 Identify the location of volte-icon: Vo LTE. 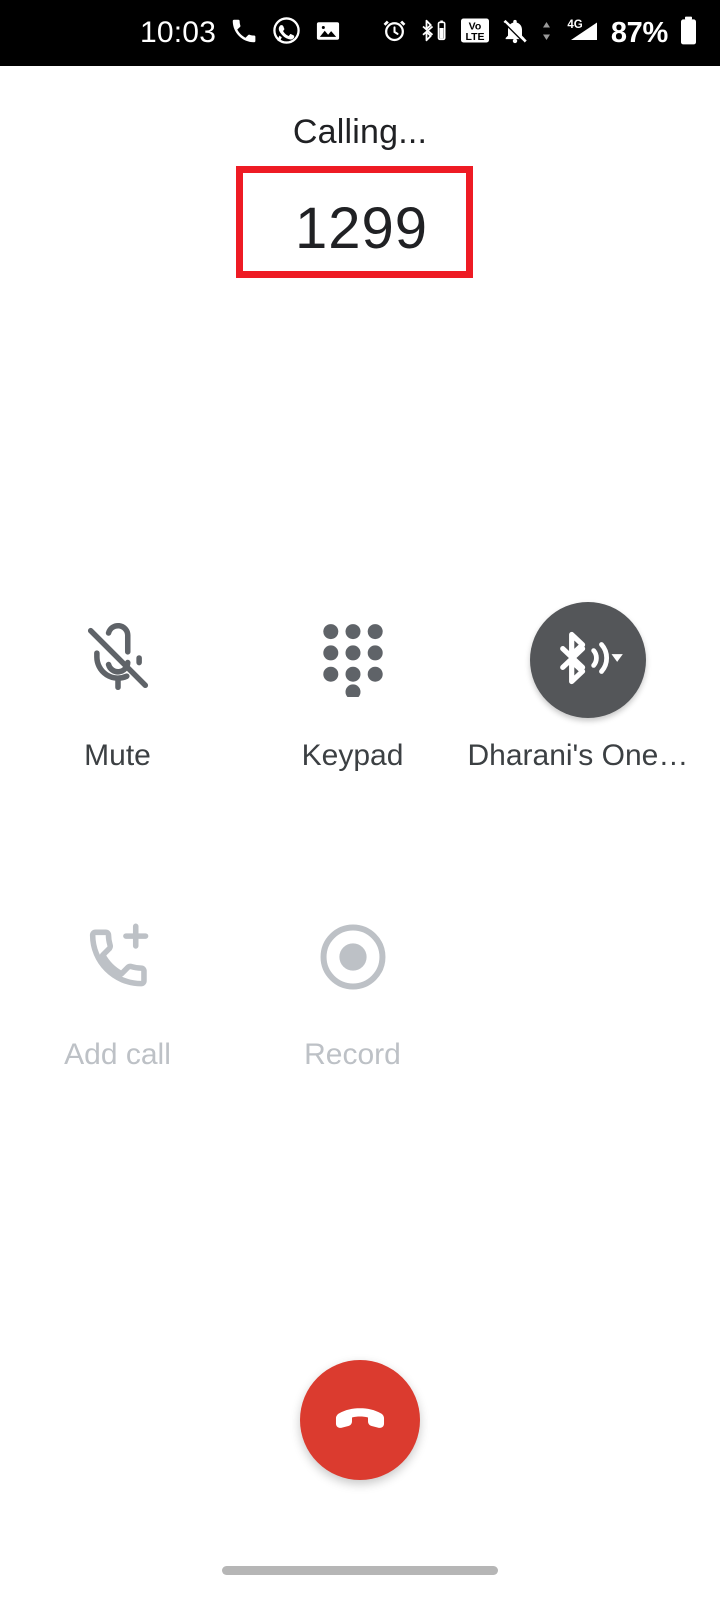
(475, 33).